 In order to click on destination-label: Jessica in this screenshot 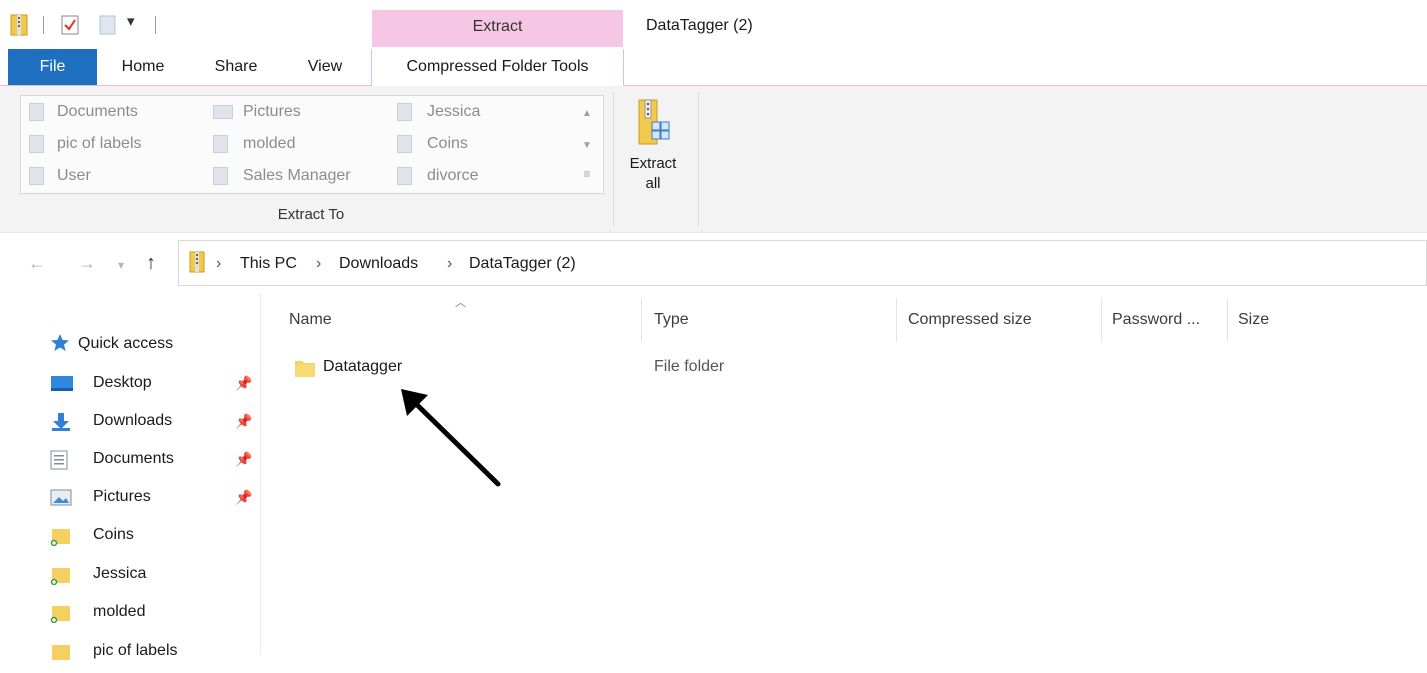, I will do `click(454, 111)`.